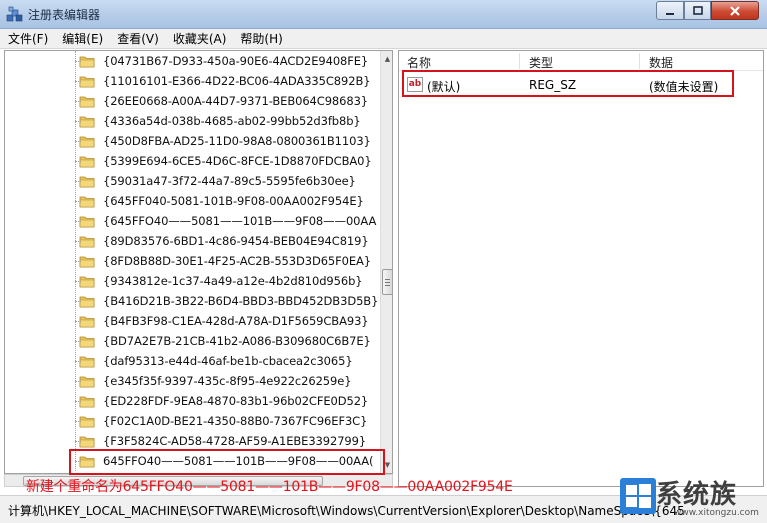 The height and width of the screenshot is (523, 767). I want to click on watermark-text: 系统族, so click(697, 495).